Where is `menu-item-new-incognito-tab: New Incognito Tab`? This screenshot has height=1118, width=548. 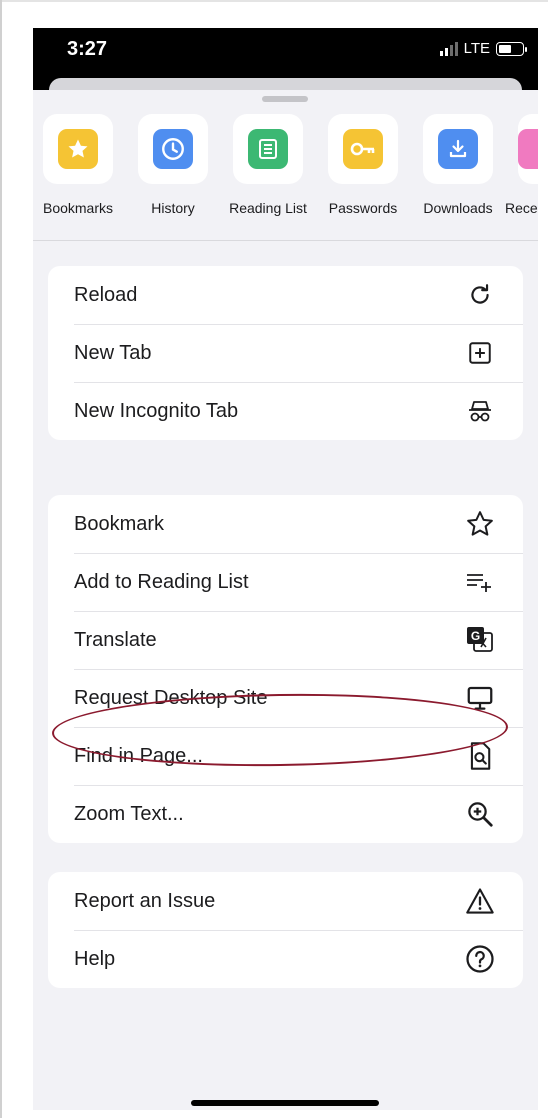 menu-item-new-incognito-tab: New Incognito Tab is located at coordinates (285, 411).